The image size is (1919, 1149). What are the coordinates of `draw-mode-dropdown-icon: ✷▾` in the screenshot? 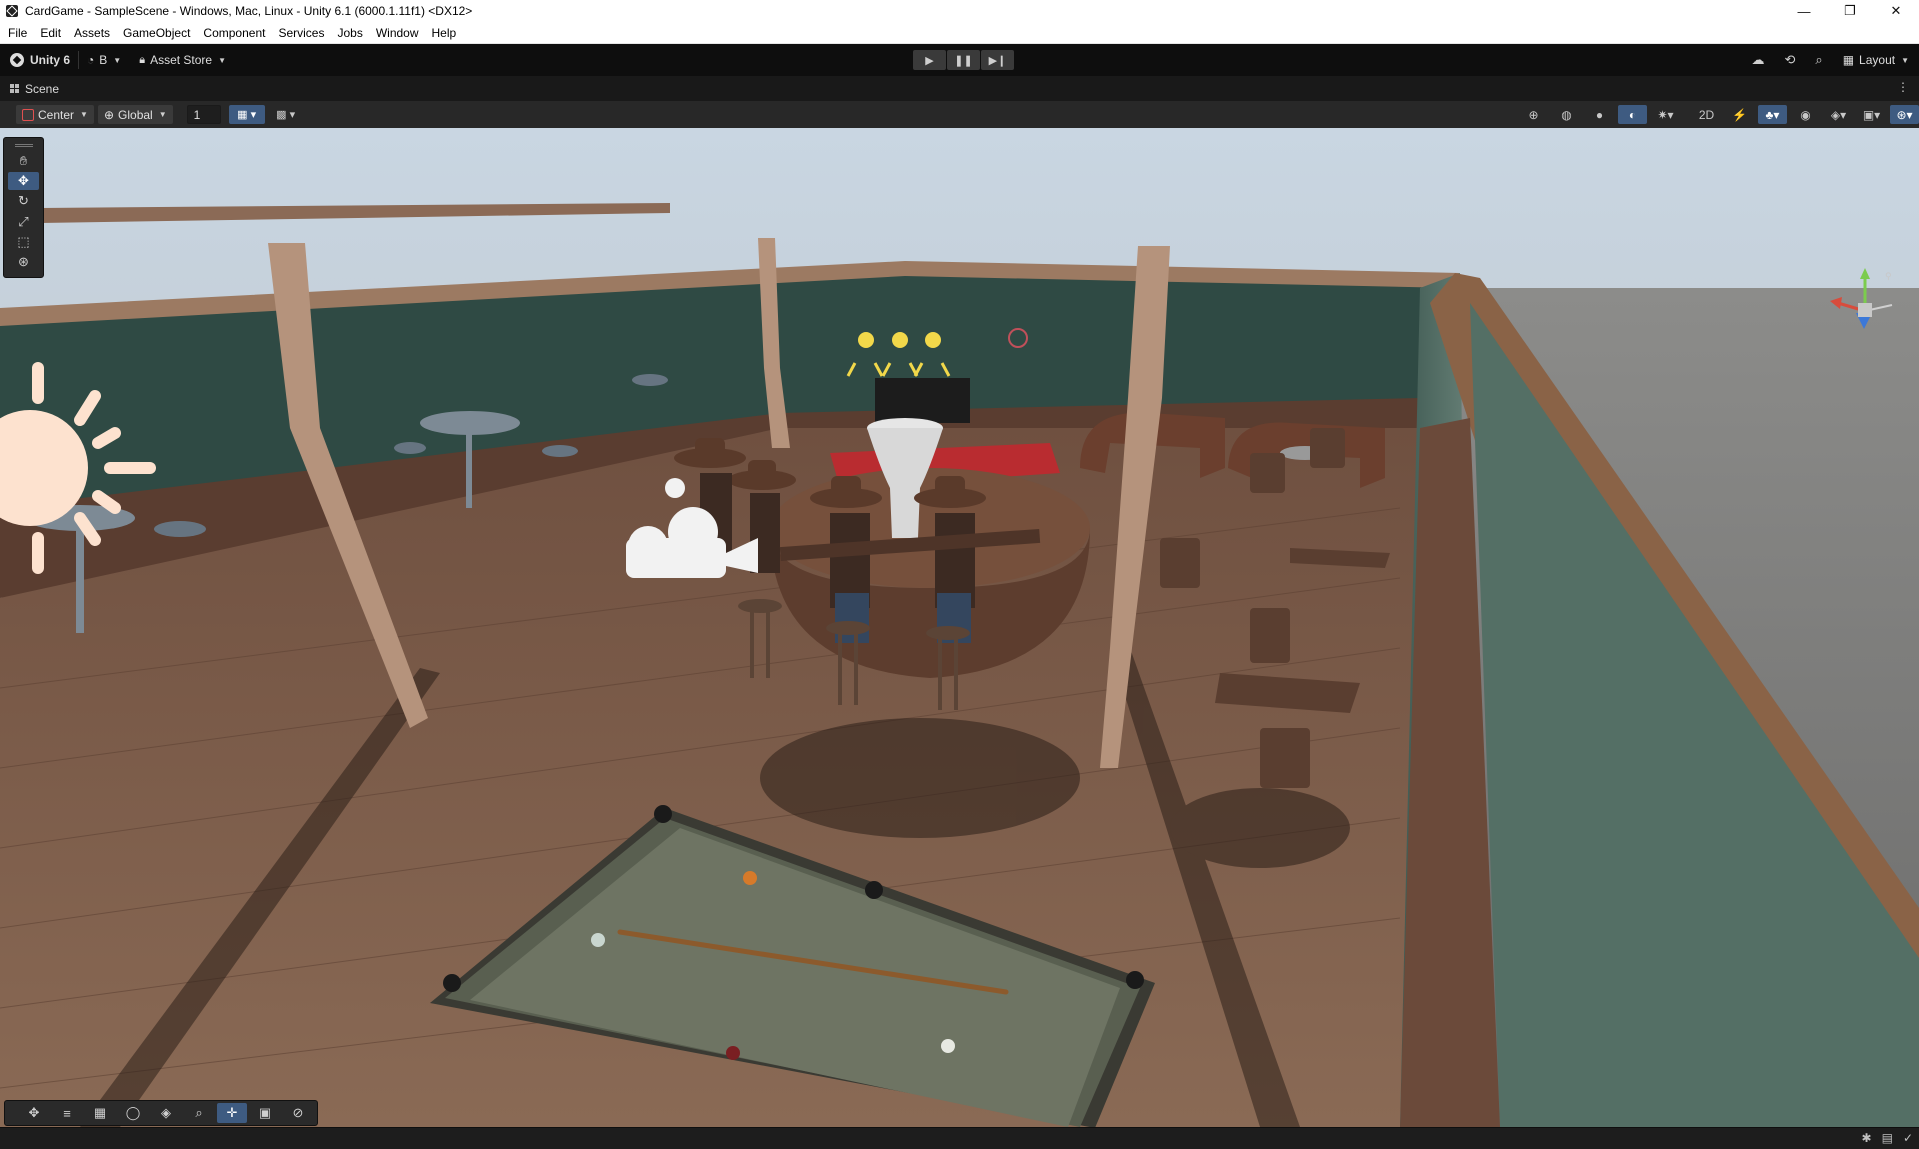 It's located at (1665, 114).